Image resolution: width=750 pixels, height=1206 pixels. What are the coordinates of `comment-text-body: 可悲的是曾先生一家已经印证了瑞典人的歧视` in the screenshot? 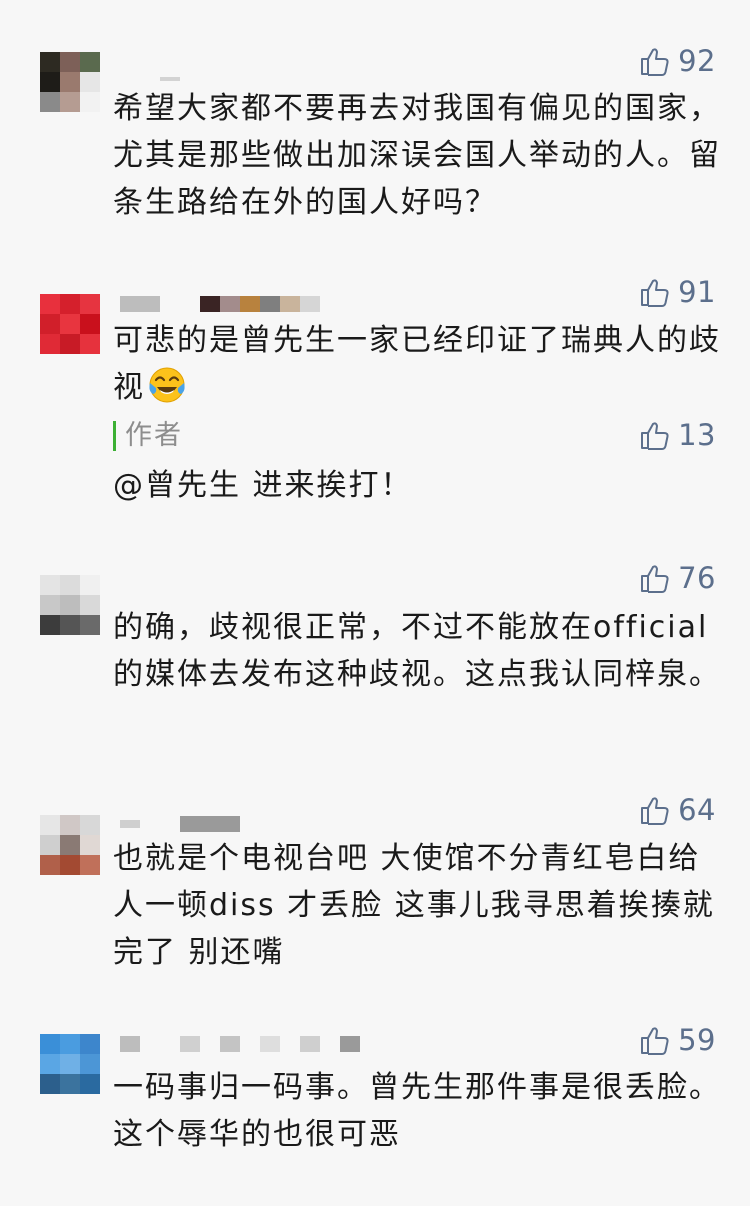 It's located at (417, 364).